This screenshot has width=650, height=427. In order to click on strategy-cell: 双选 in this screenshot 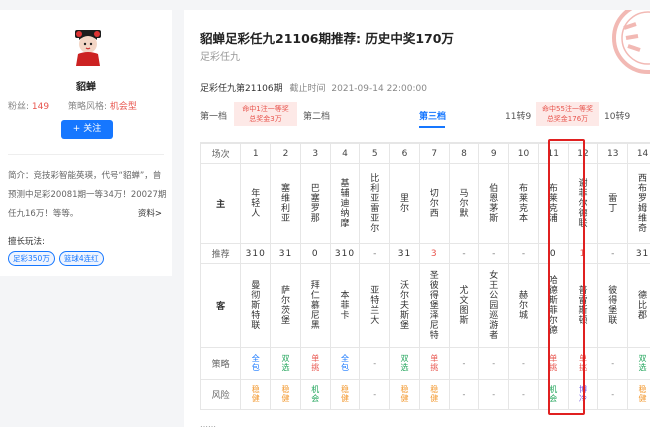, I will do `click(638, 363)`.